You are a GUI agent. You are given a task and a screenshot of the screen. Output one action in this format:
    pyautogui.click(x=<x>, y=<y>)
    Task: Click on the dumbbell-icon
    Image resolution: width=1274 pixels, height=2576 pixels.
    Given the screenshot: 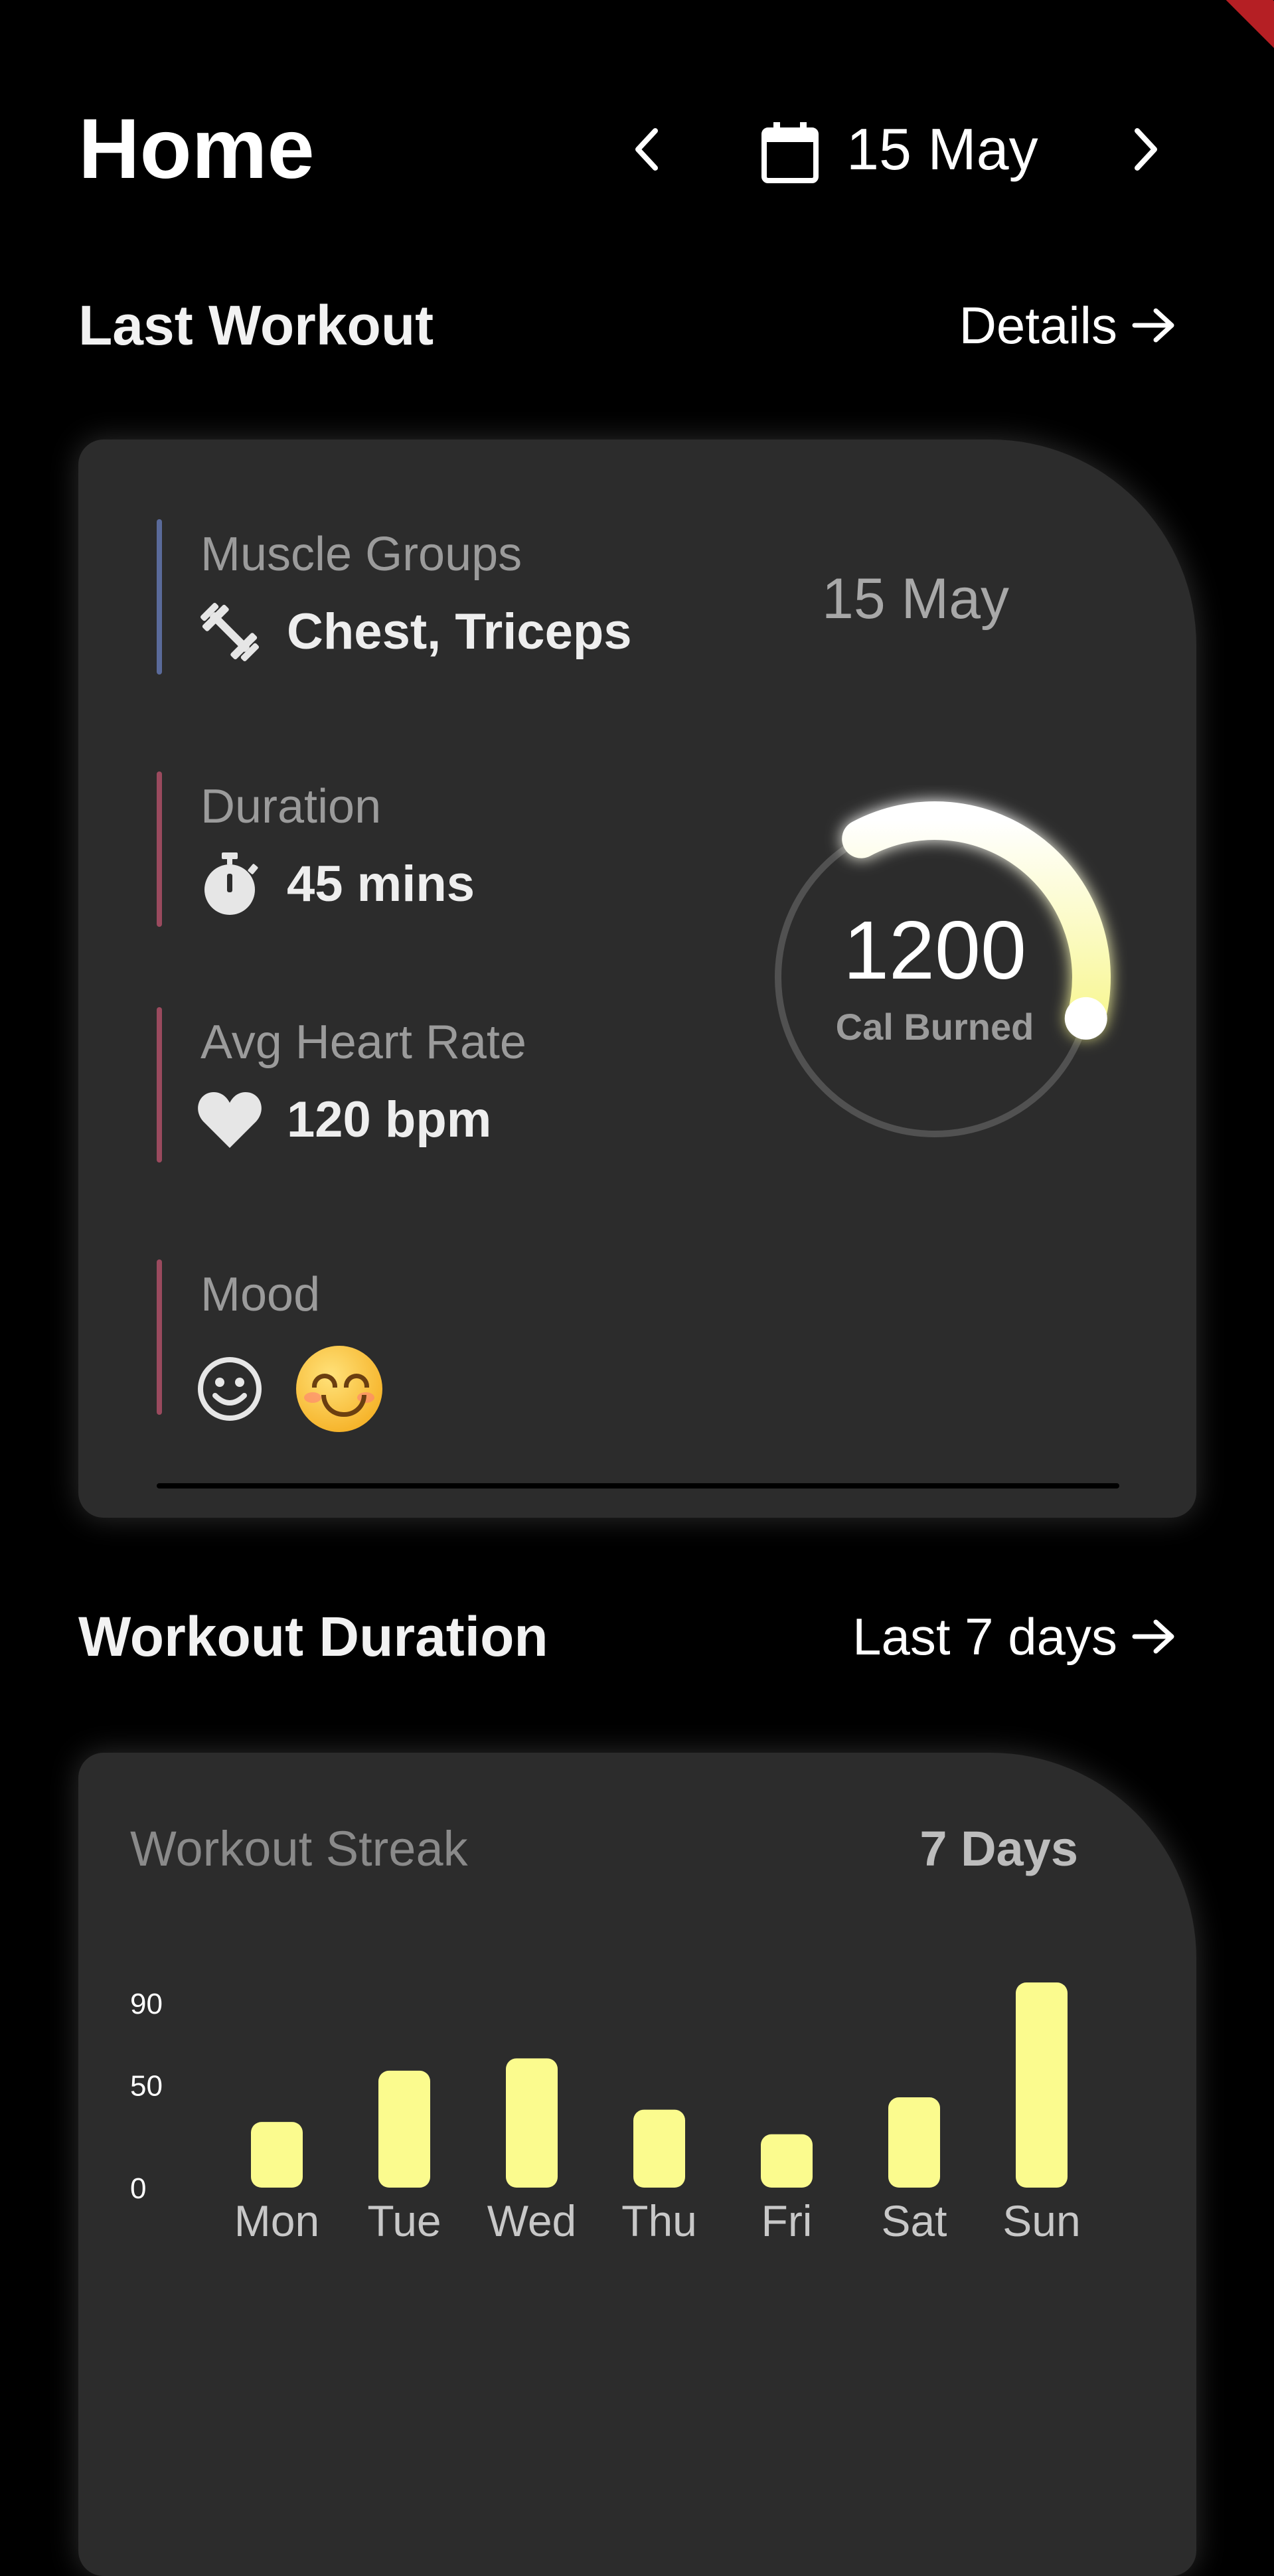 What is the action you would take?
    pyautogui.click(x=230, y=632)
    